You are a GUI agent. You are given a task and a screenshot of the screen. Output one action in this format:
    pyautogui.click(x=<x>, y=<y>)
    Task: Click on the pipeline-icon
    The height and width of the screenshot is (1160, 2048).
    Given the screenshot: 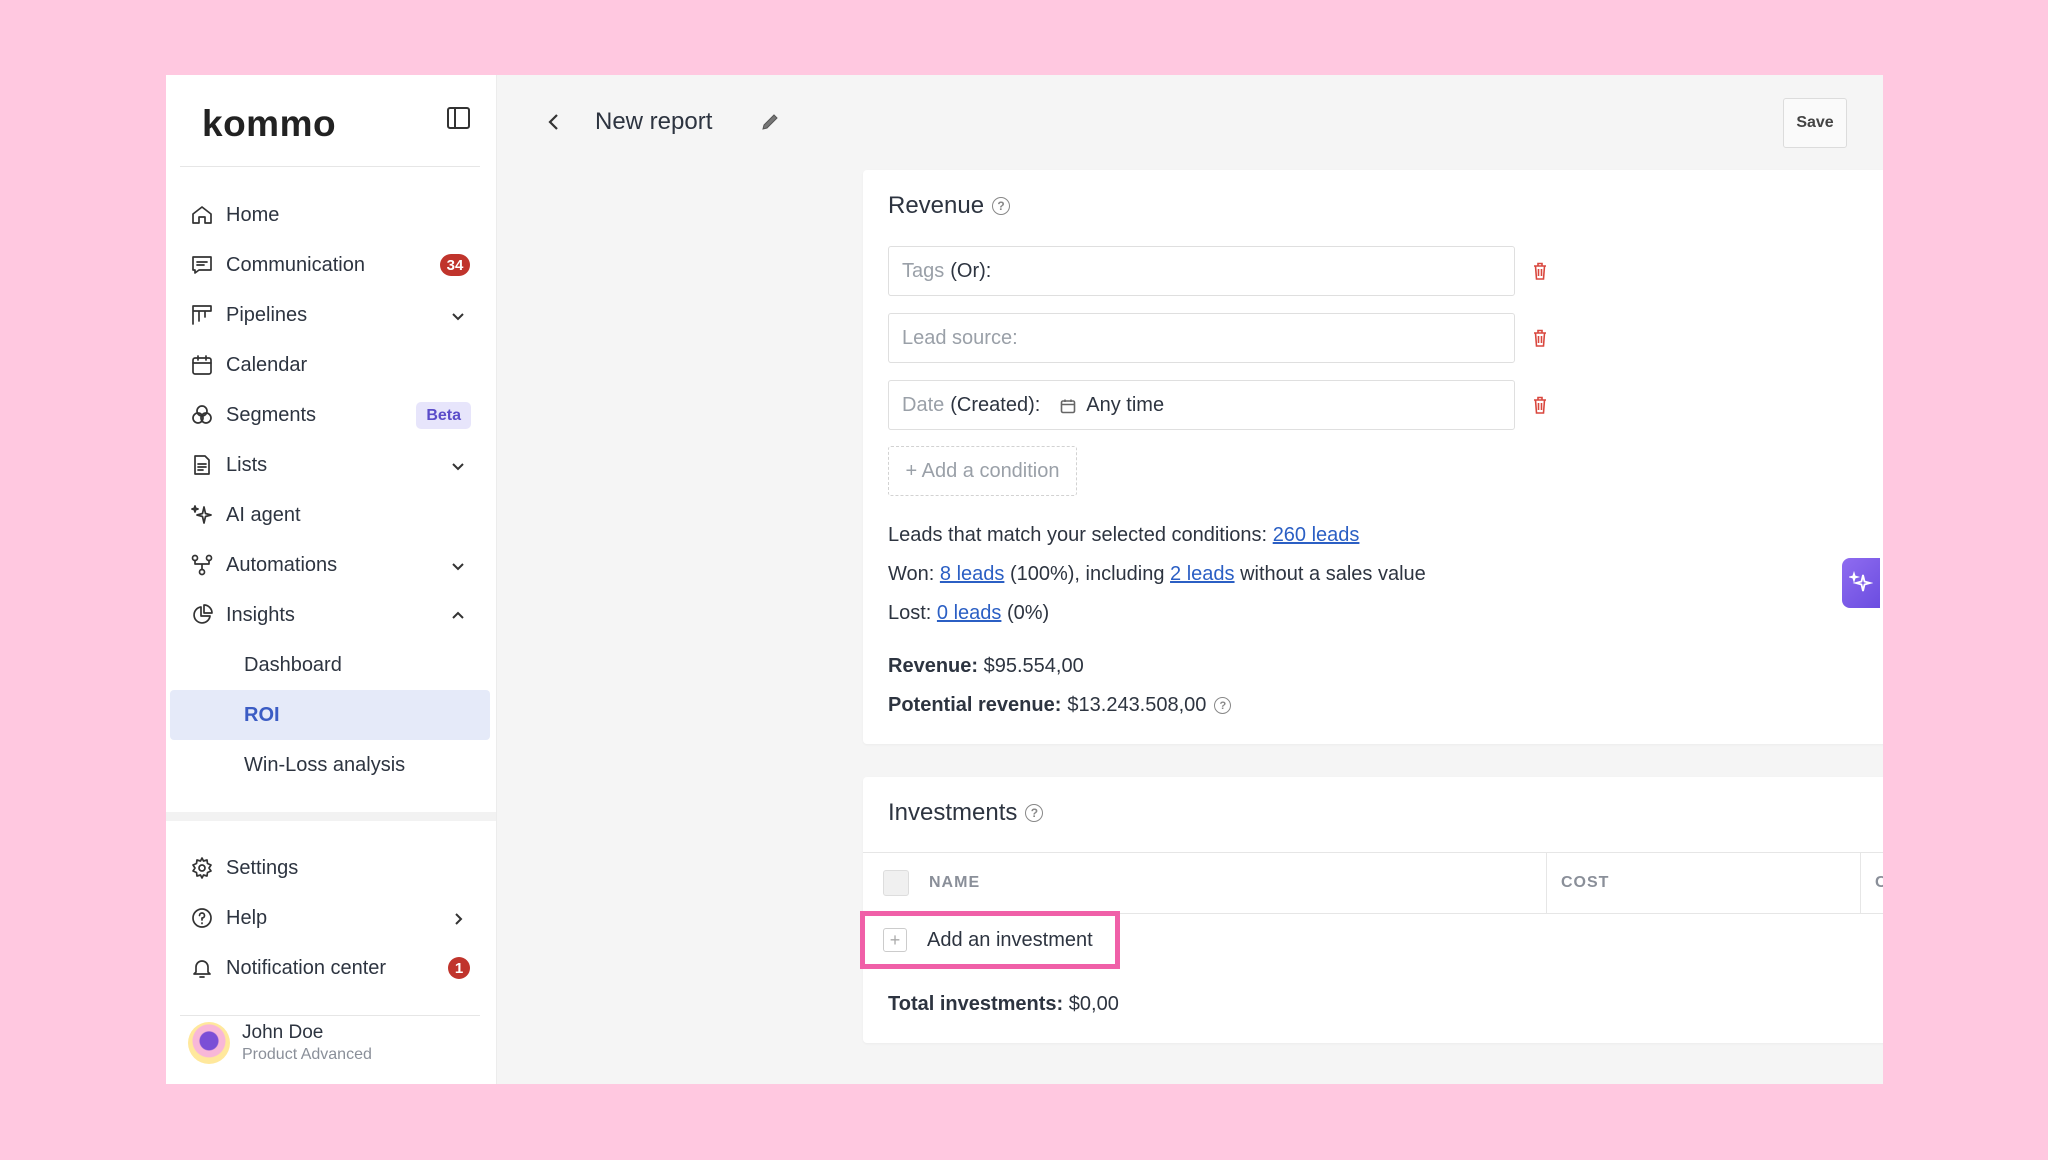 What is the action you would take?
    pyautogui.click(x=202, y=315)
    